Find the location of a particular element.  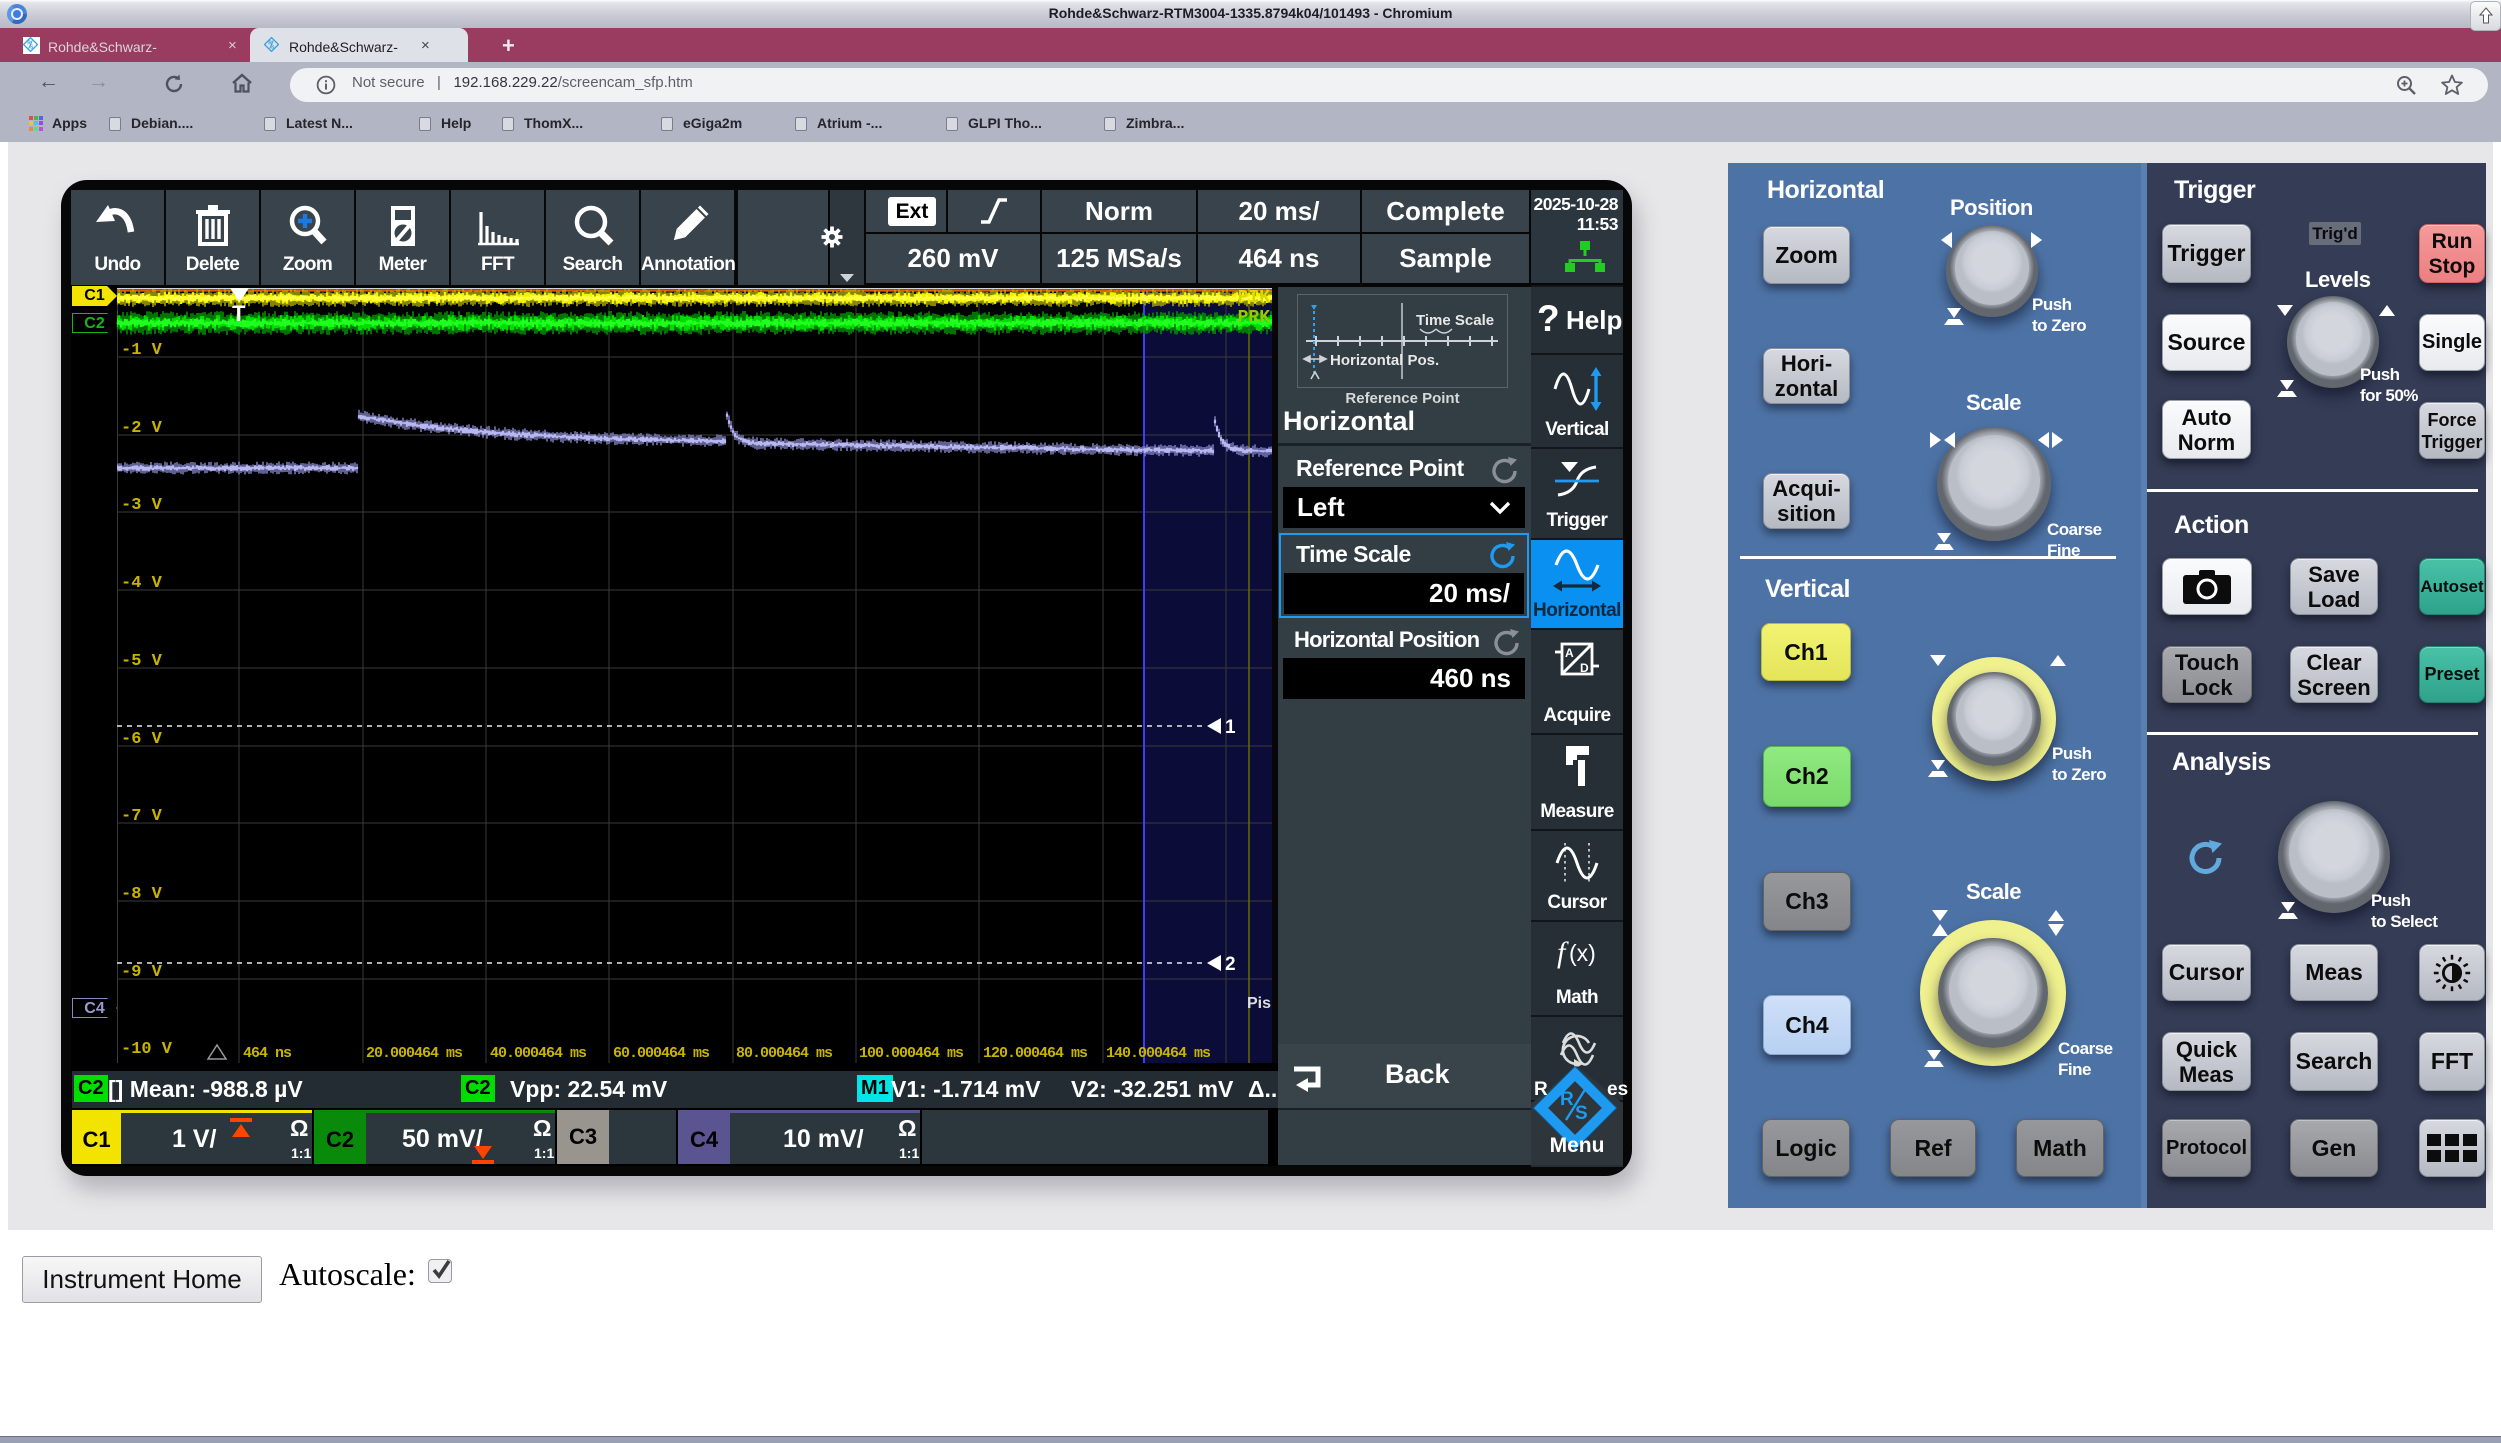

svg-text: f is located at coordinates (1563, 952).